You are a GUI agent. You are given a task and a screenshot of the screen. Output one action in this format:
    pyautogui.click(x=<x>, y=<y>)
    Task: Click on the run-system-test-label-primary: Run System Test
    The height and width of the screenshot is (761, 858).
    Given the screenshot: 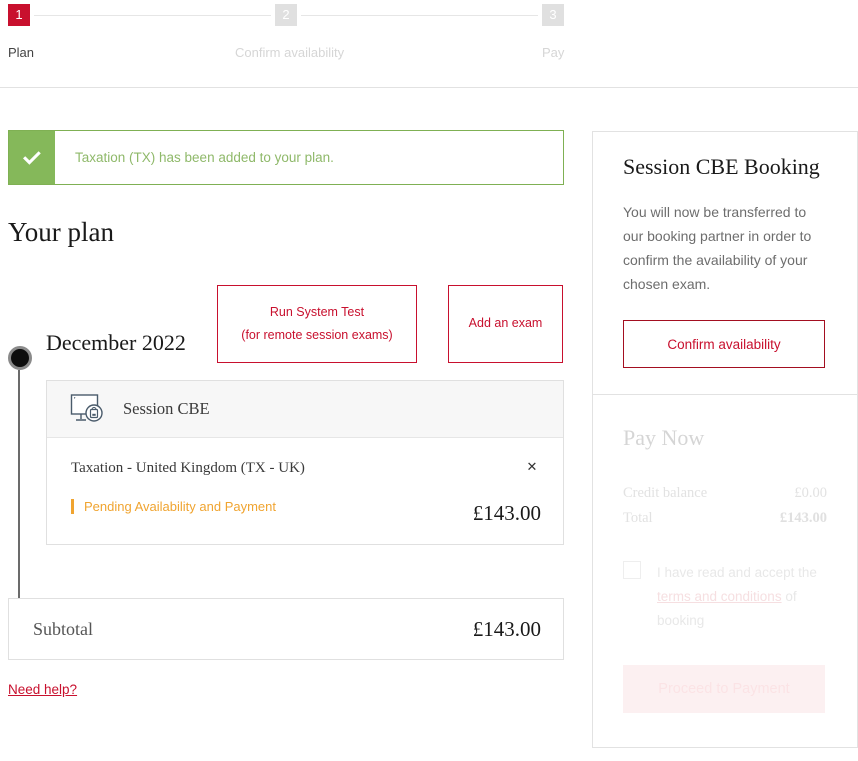 What is the action you would take?
    pyautogui.click(x=317, y=311)
    